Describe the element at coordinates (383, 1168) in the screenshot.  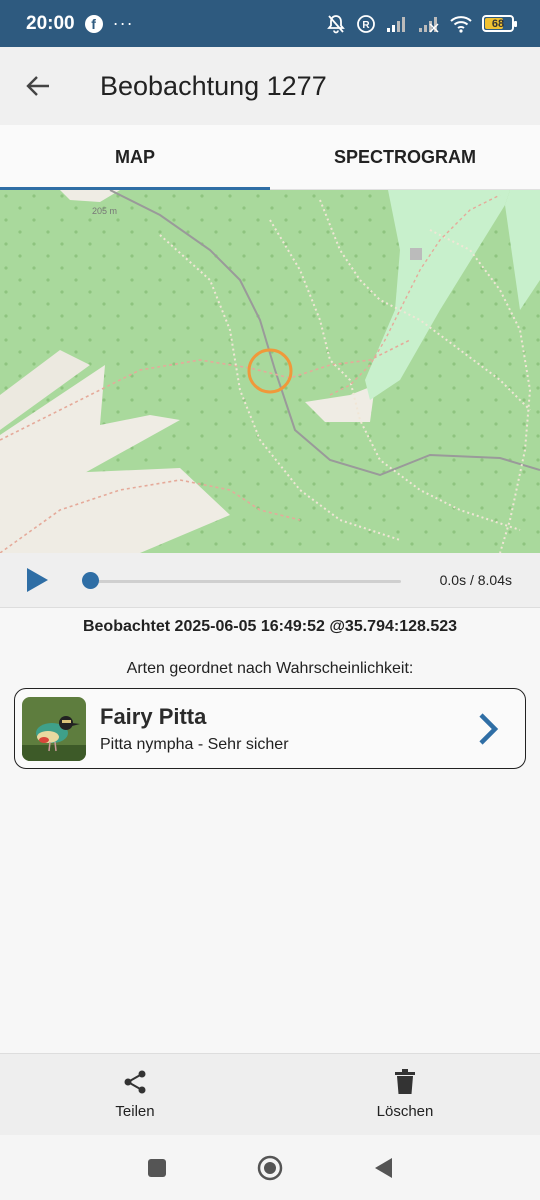
I see `triangle-back-icon` at that location.